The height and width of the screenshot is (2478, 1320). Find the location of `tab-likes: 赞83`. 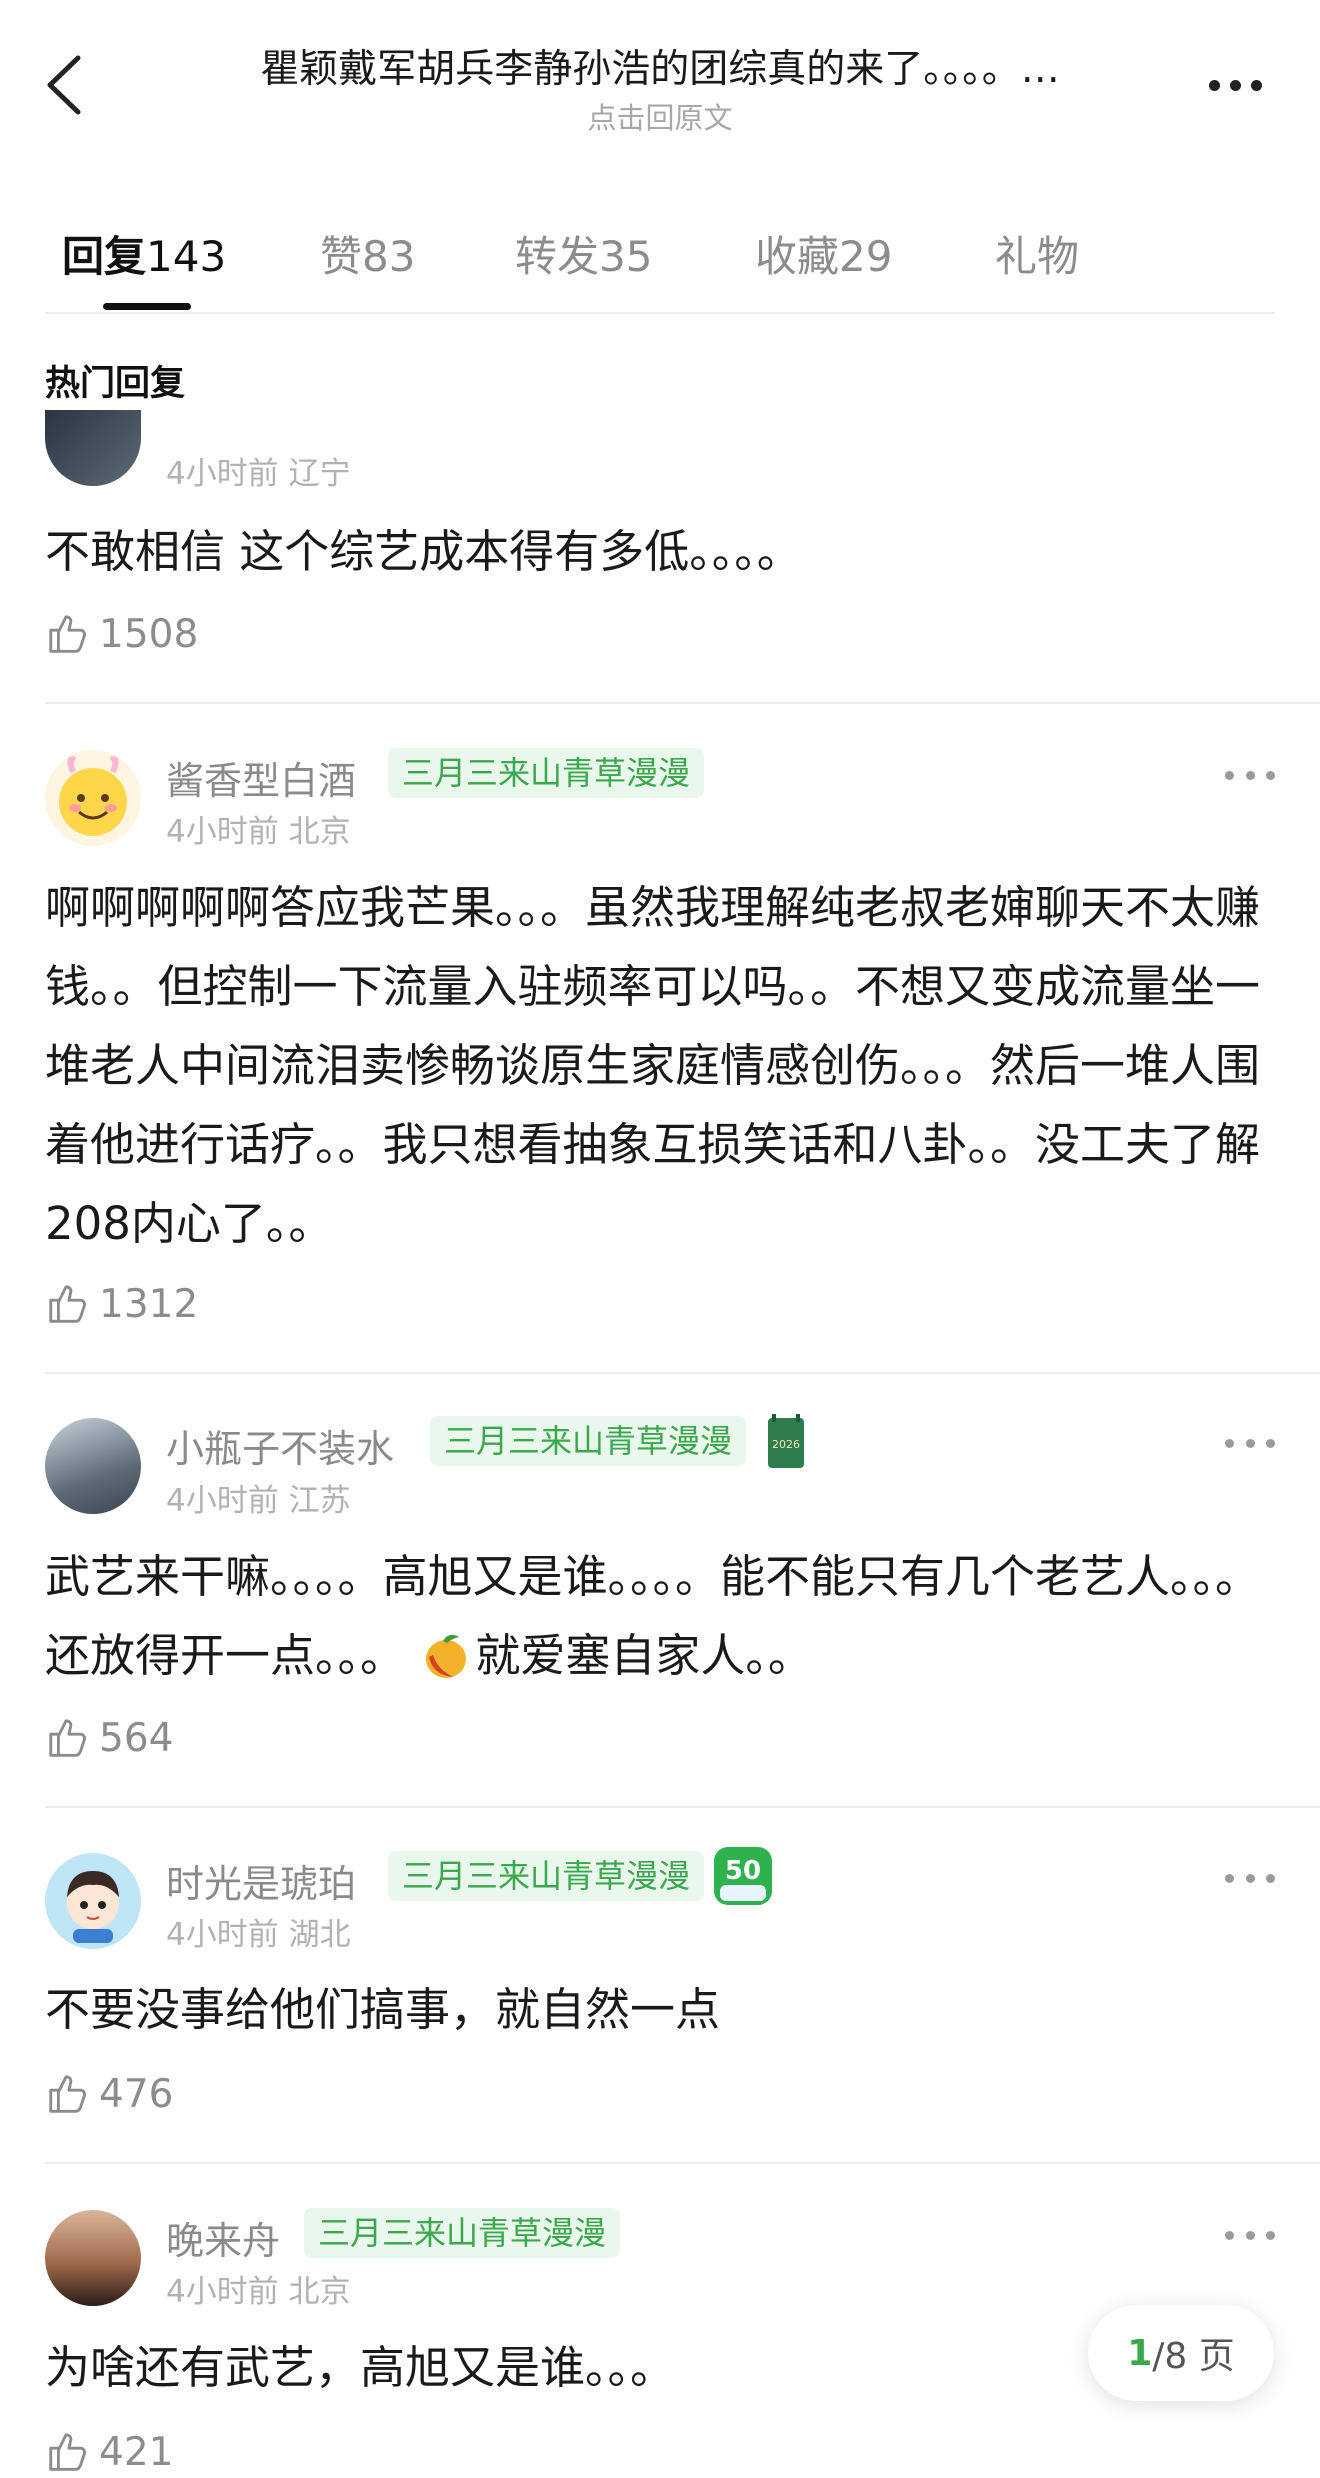

tab-likes: 赞83 is located at coordinates (367, 253).